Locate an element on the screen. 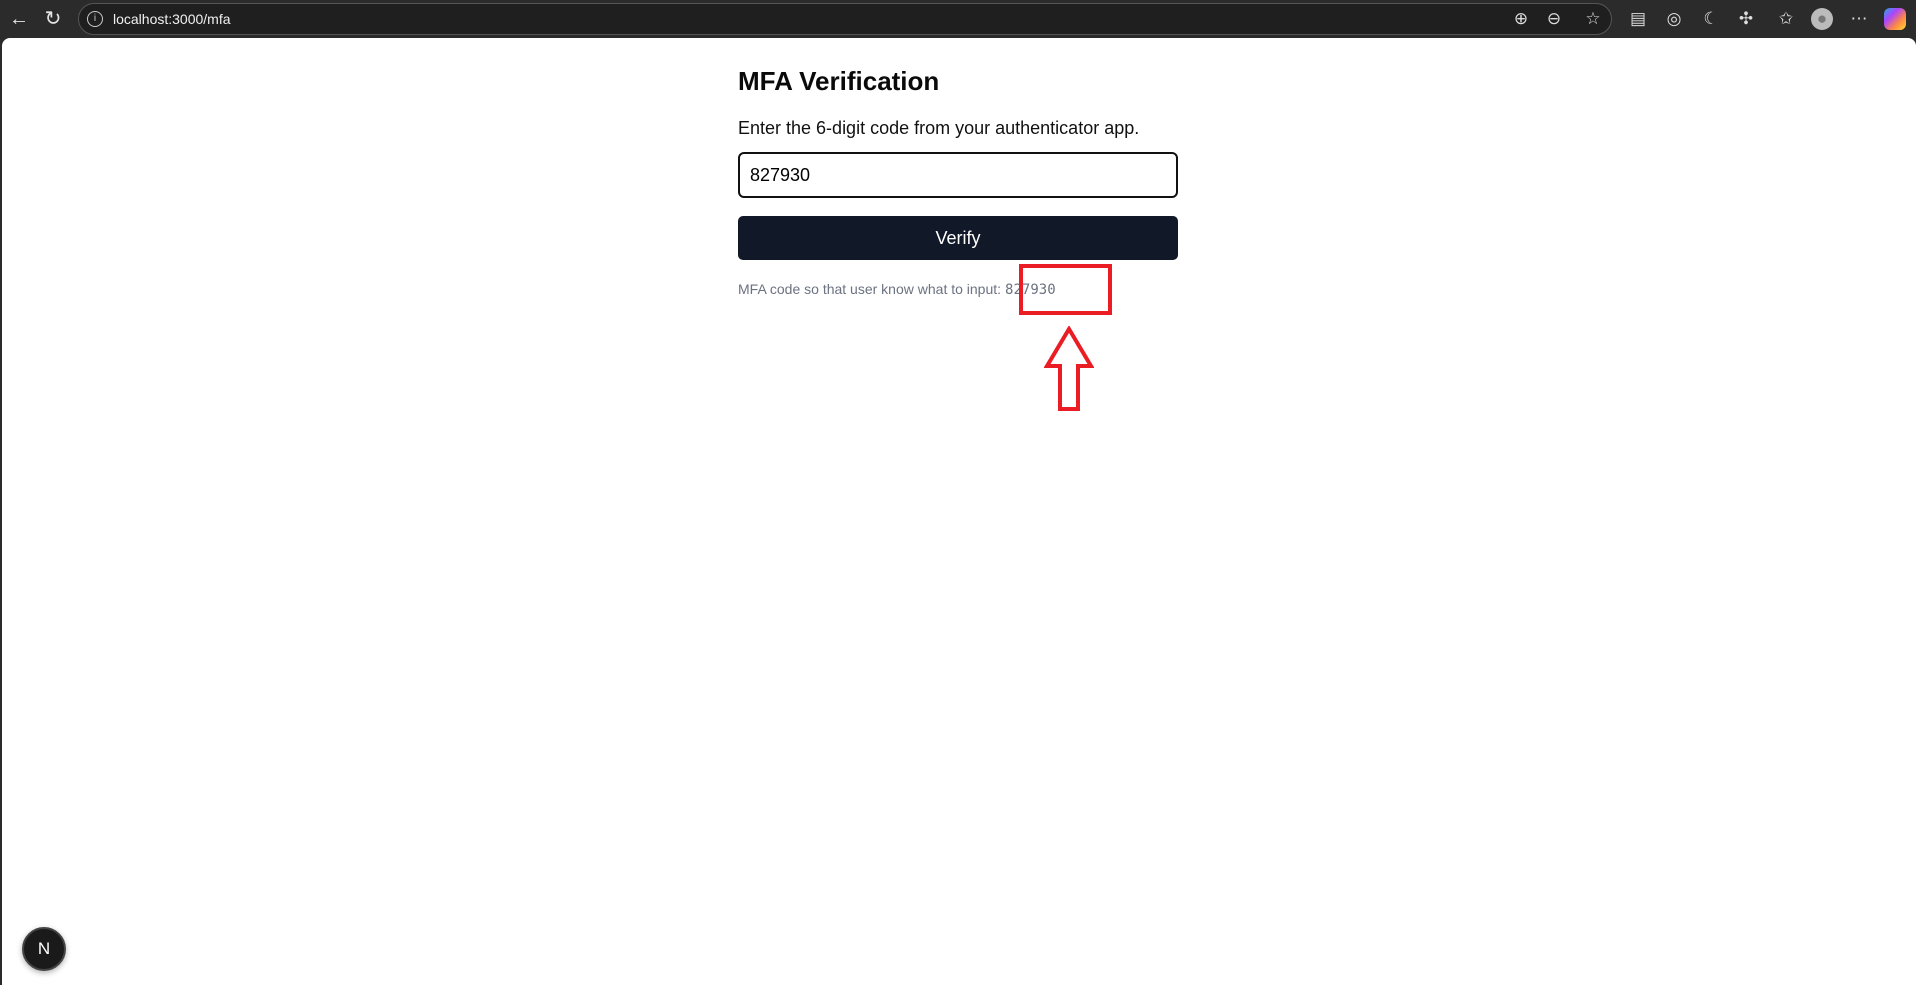 This screenshot has height=985, width=1916. verify-button: Verify is located at coordinates (958, 238).